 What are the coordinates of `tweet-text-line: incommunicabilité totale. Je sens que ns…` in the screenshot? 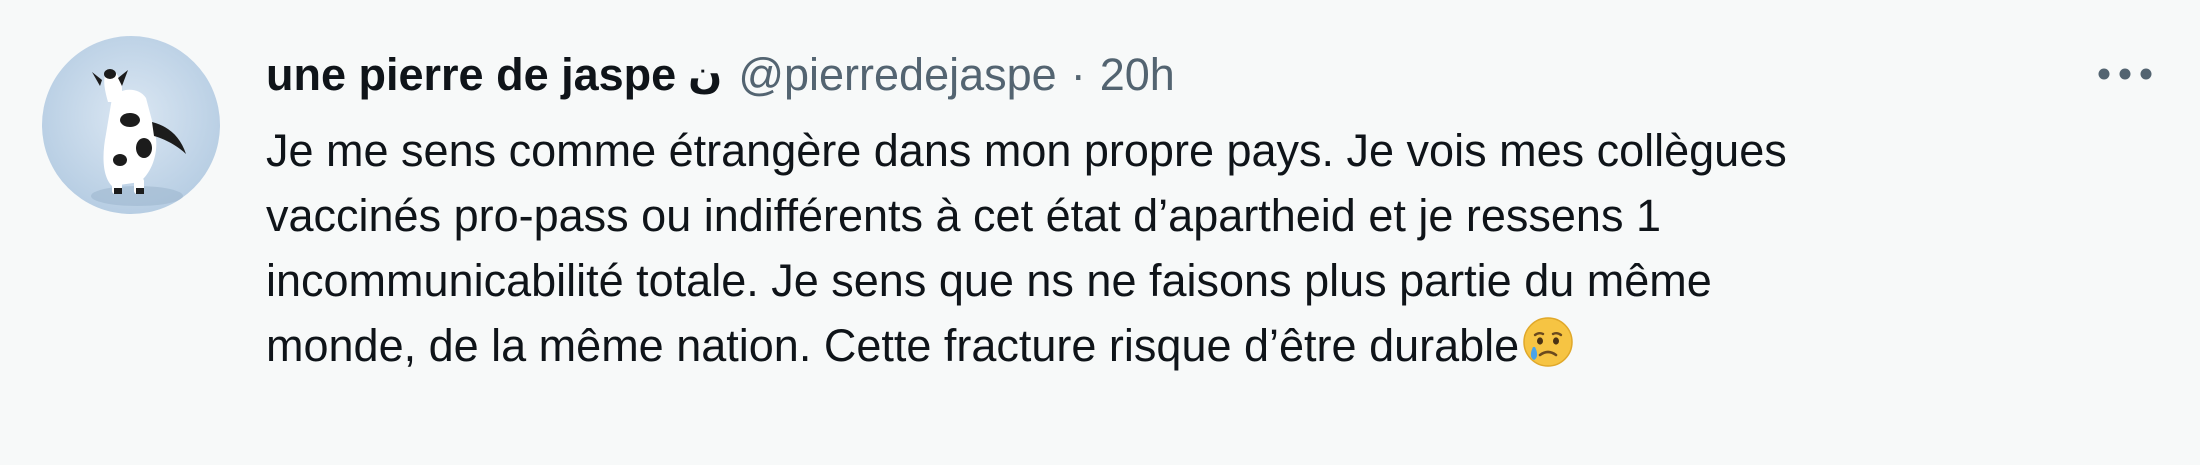 It's located at (989, 280).